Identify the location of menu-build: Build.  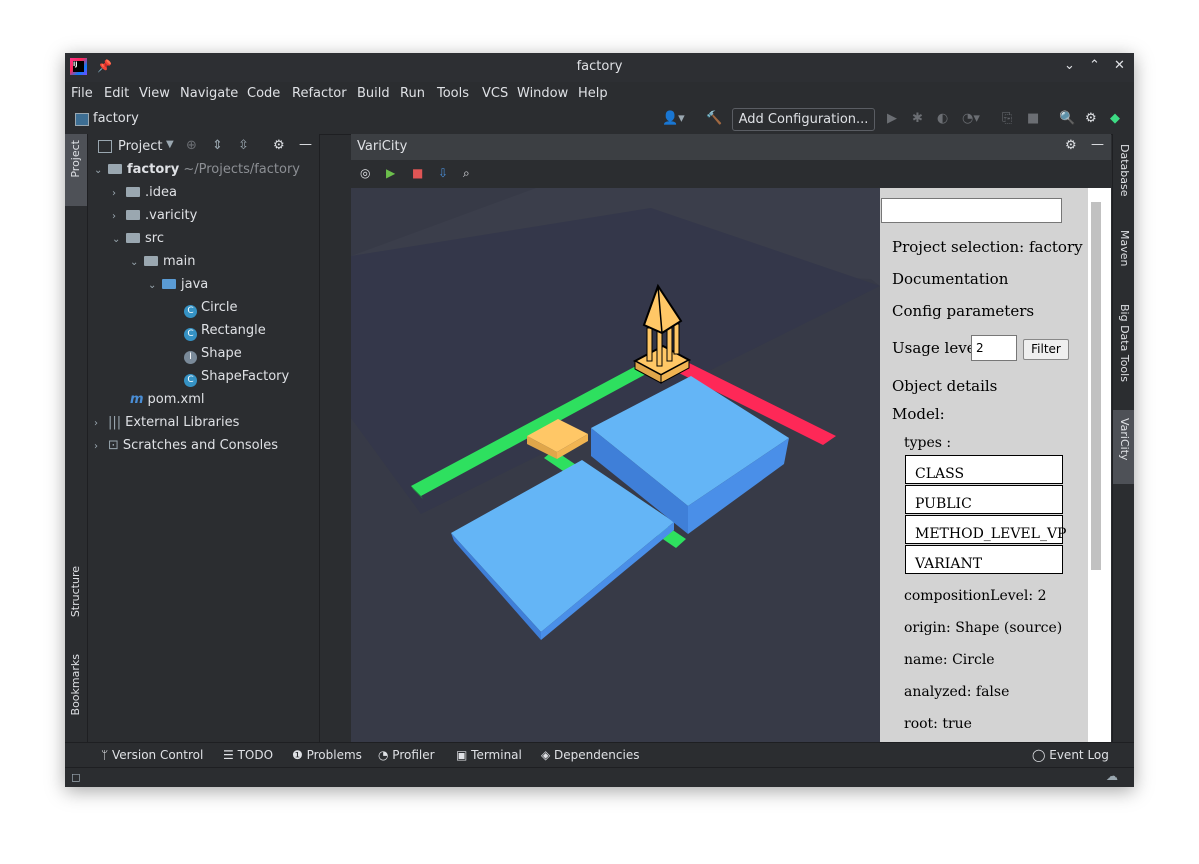
(373, 93).